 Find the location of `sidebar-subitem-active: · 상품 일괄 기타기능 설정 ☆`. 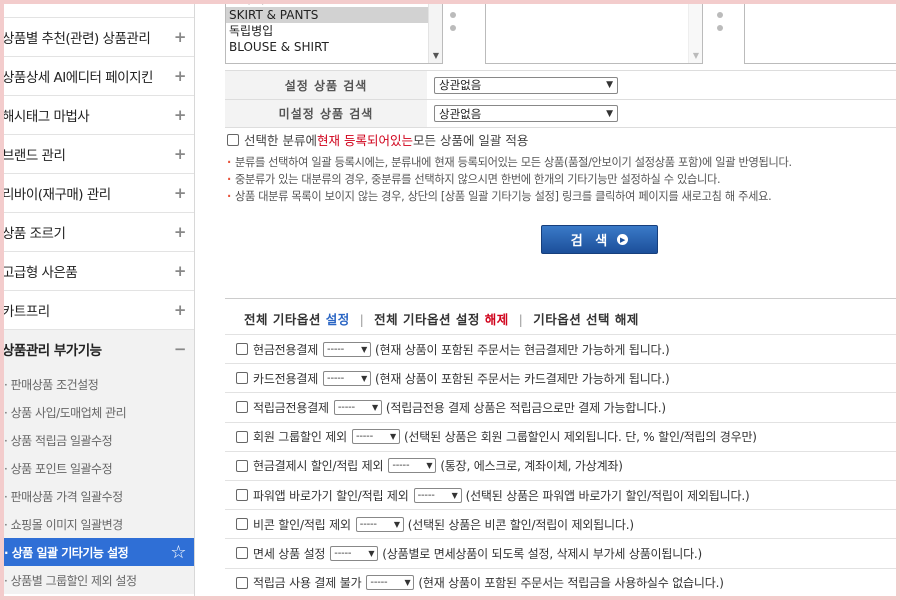

sidebar-subitem-active: · 상품 일괄 기타기능 설정 ☆ is located at coordinates (99, 552).